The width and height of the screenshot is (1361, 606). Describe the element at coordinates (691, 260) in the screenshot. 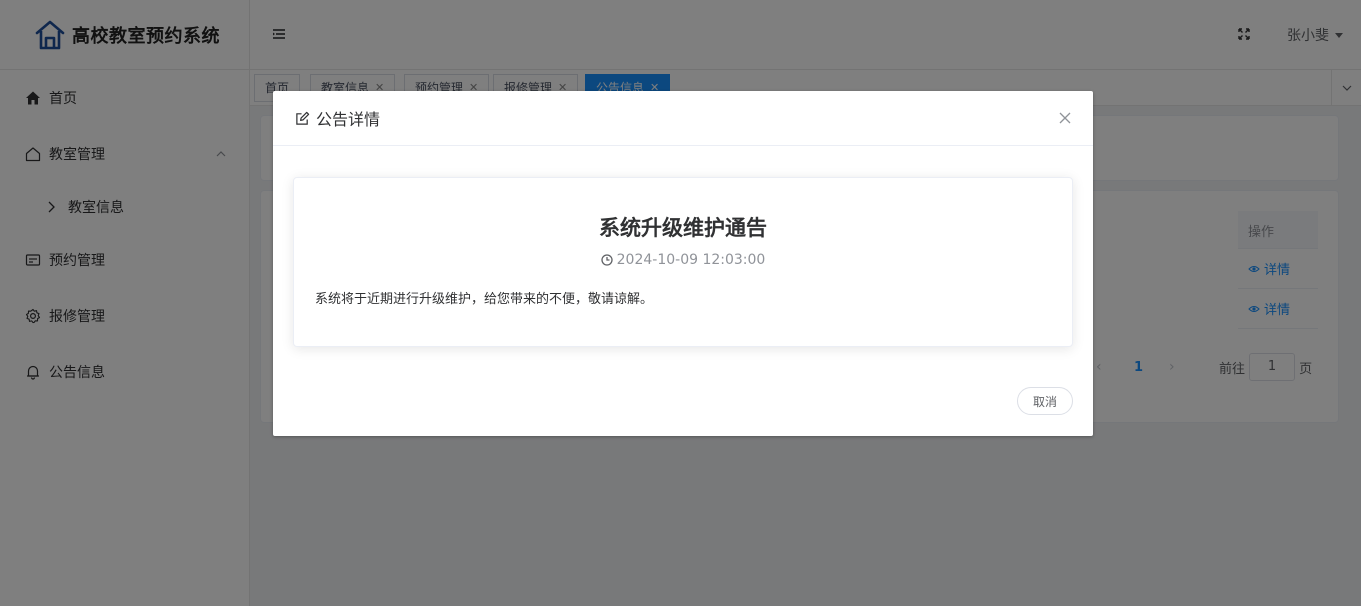

I see `notice-time-text: 2024-10-09 12:03:00` at that location.